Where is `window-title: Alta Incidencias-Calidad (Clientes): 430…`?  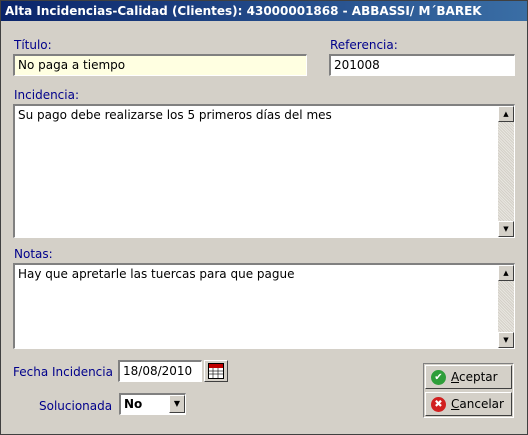 window-title: Alta Incidencias-Calidad (Clientes): 430… is located at coordinates (264, 11).